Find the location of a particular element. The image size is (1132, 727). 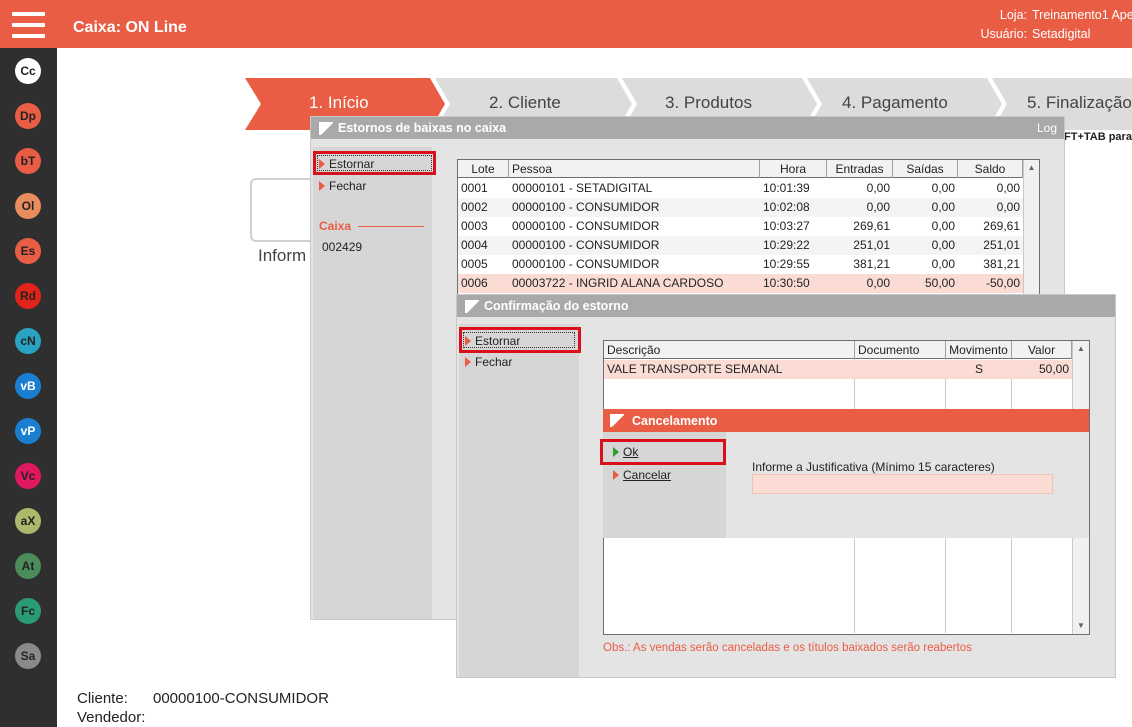

usuario-label: Usuário: is located at coordinates (1003, 34).